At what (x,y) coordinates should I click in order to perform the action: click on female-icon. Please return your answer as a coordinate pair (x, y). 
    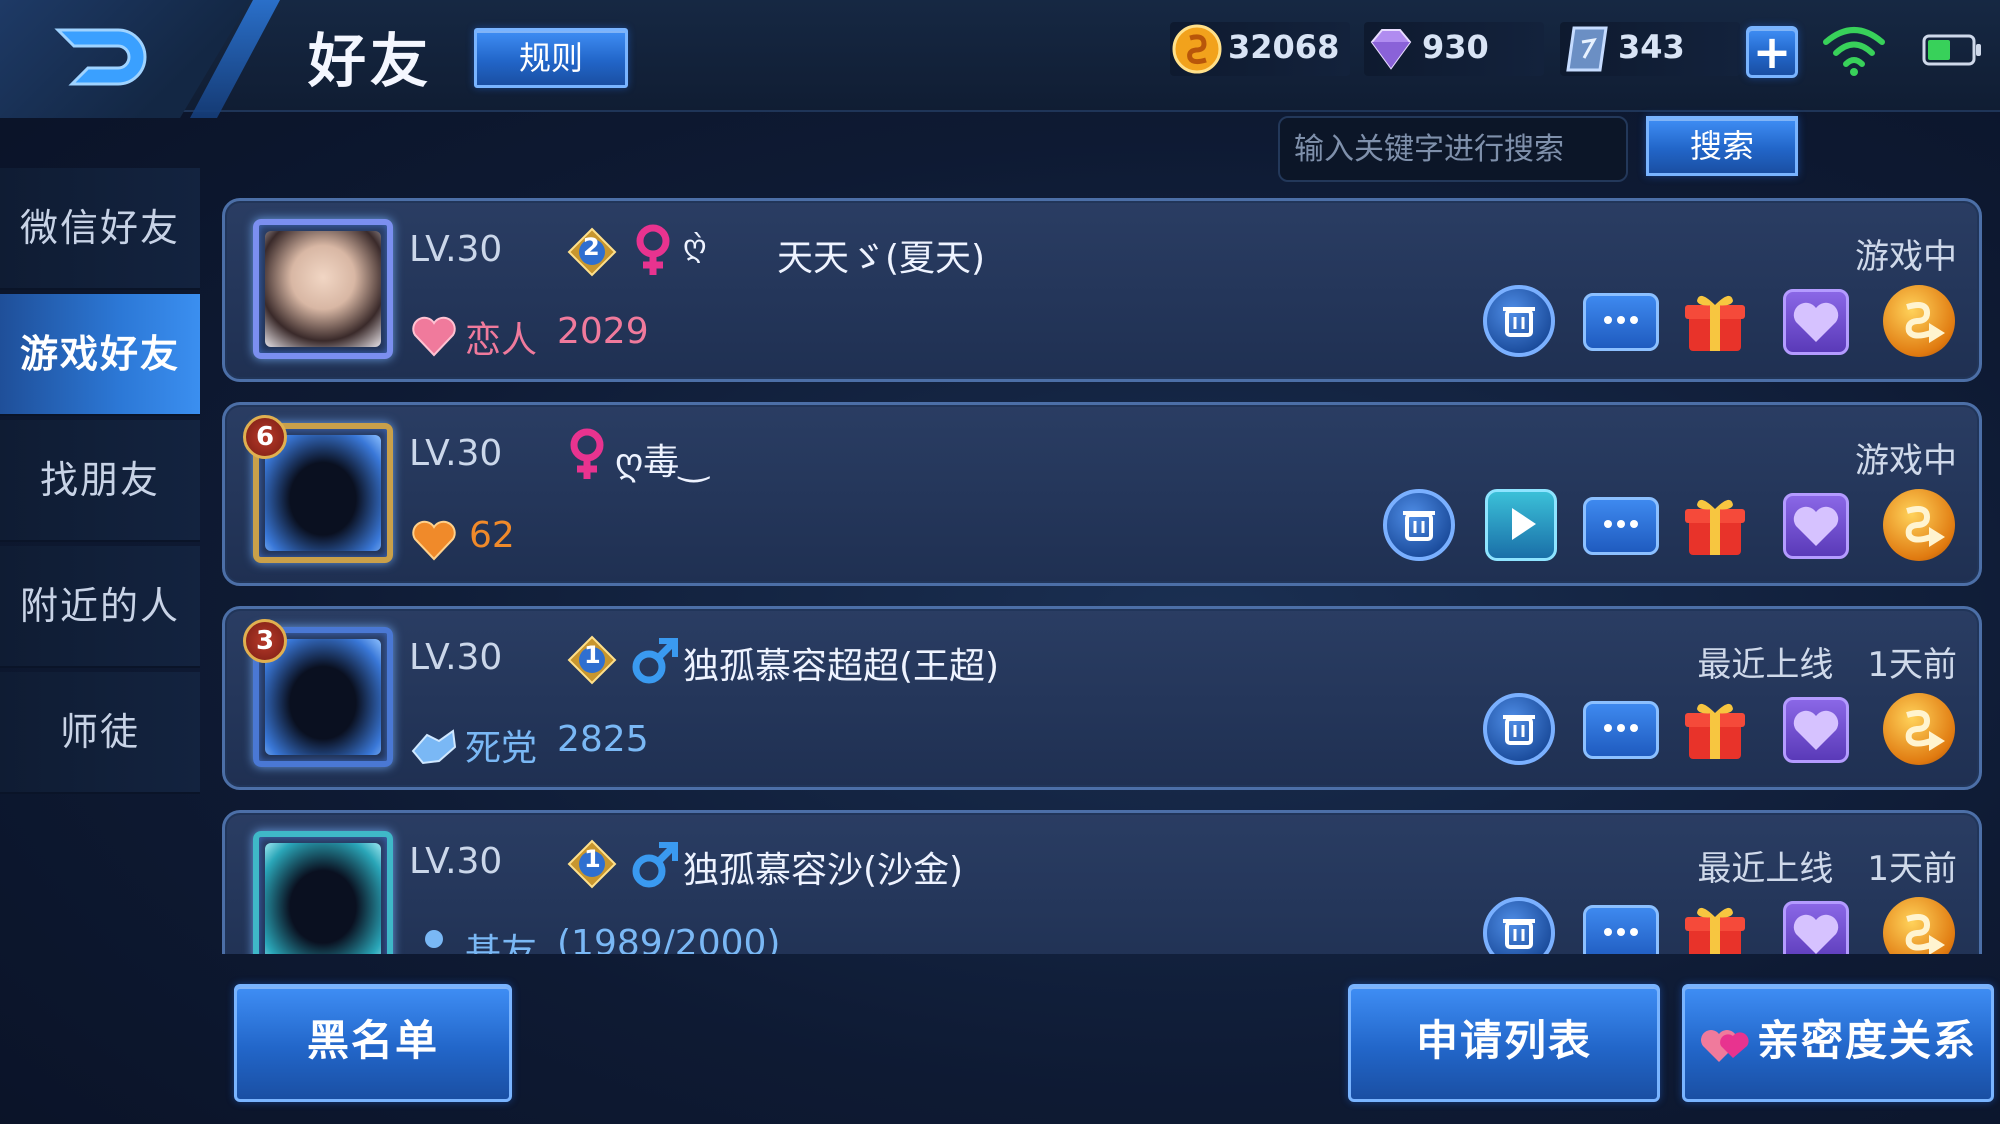
    Looking at the image, I should click on (587, 453).